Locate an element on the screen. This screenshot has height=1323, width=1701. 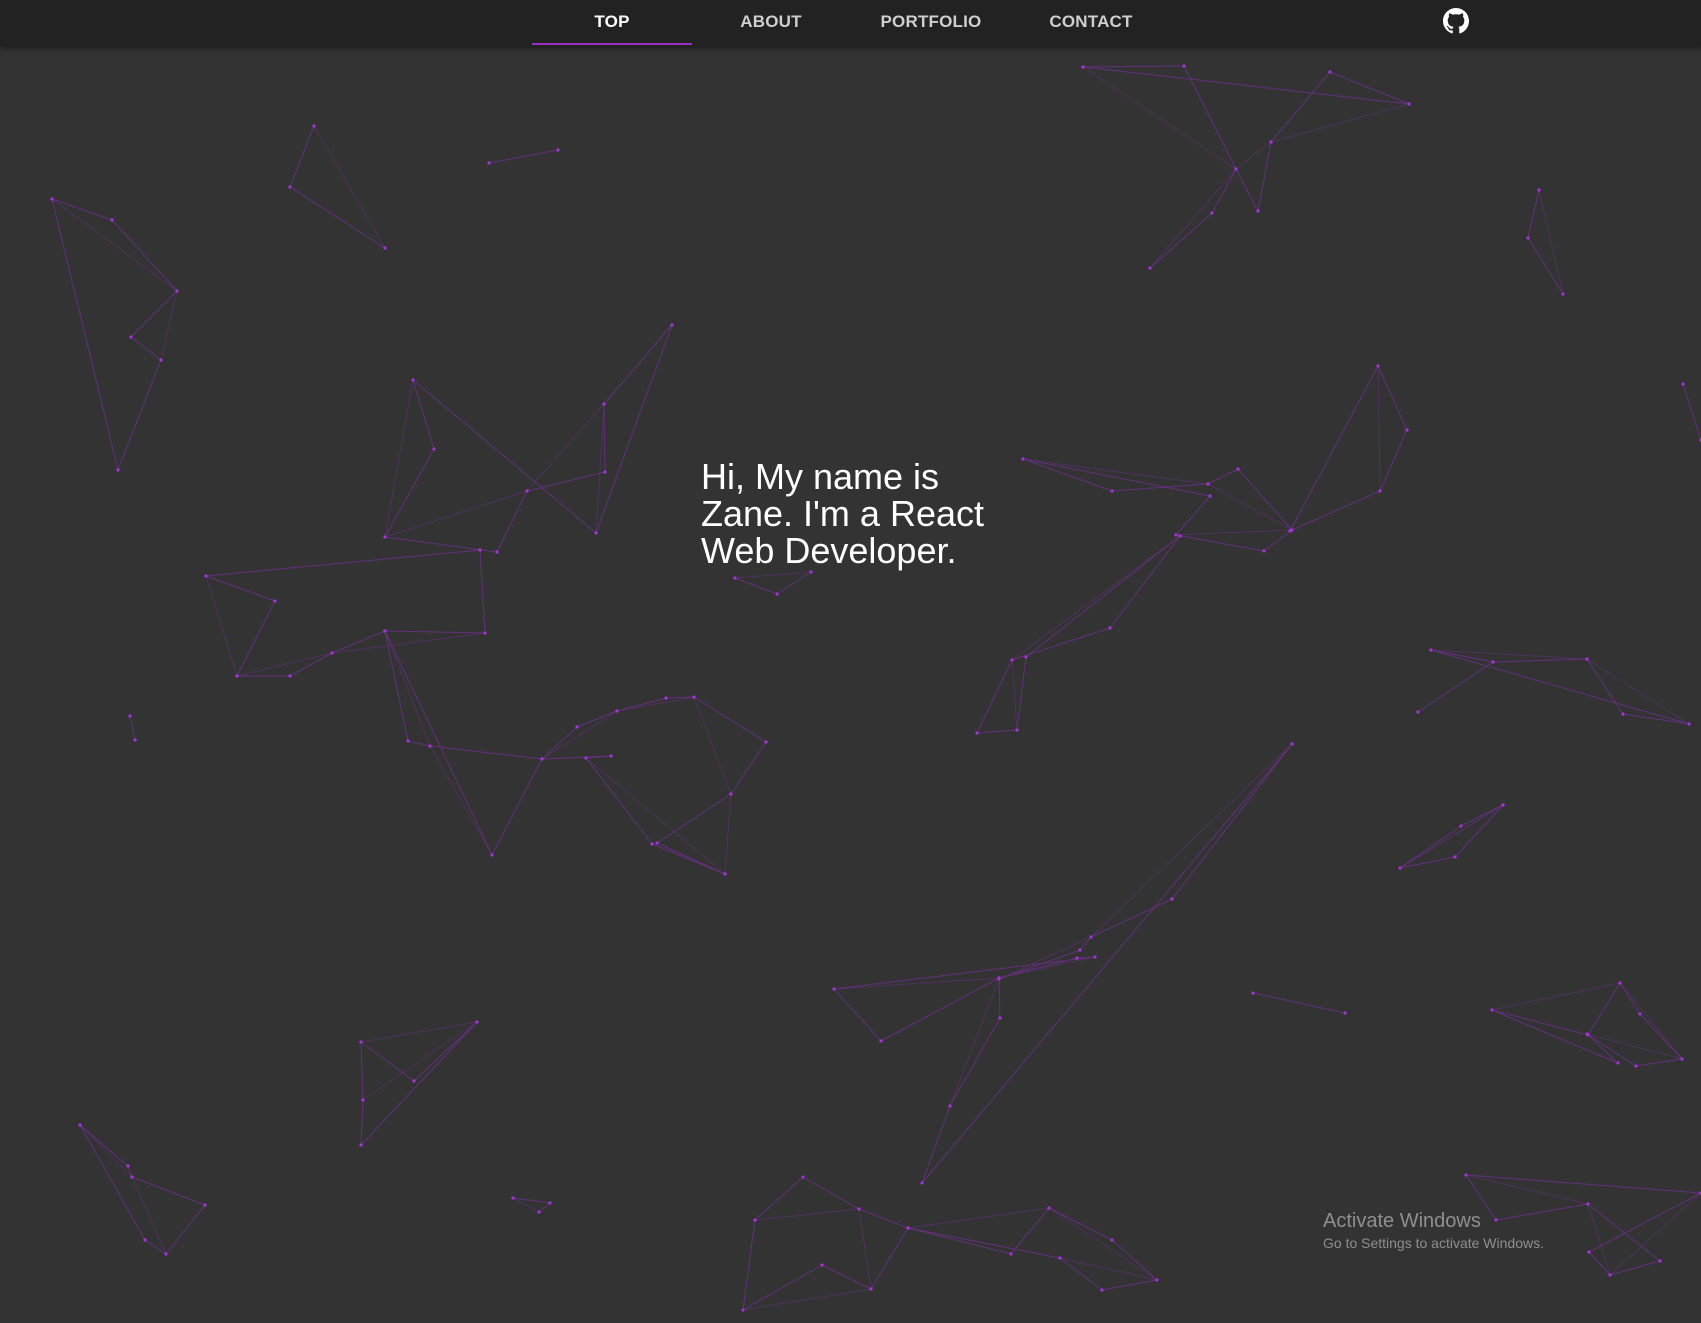
hero-line-1: Hi, My name is is located at coordinates (820, 476).